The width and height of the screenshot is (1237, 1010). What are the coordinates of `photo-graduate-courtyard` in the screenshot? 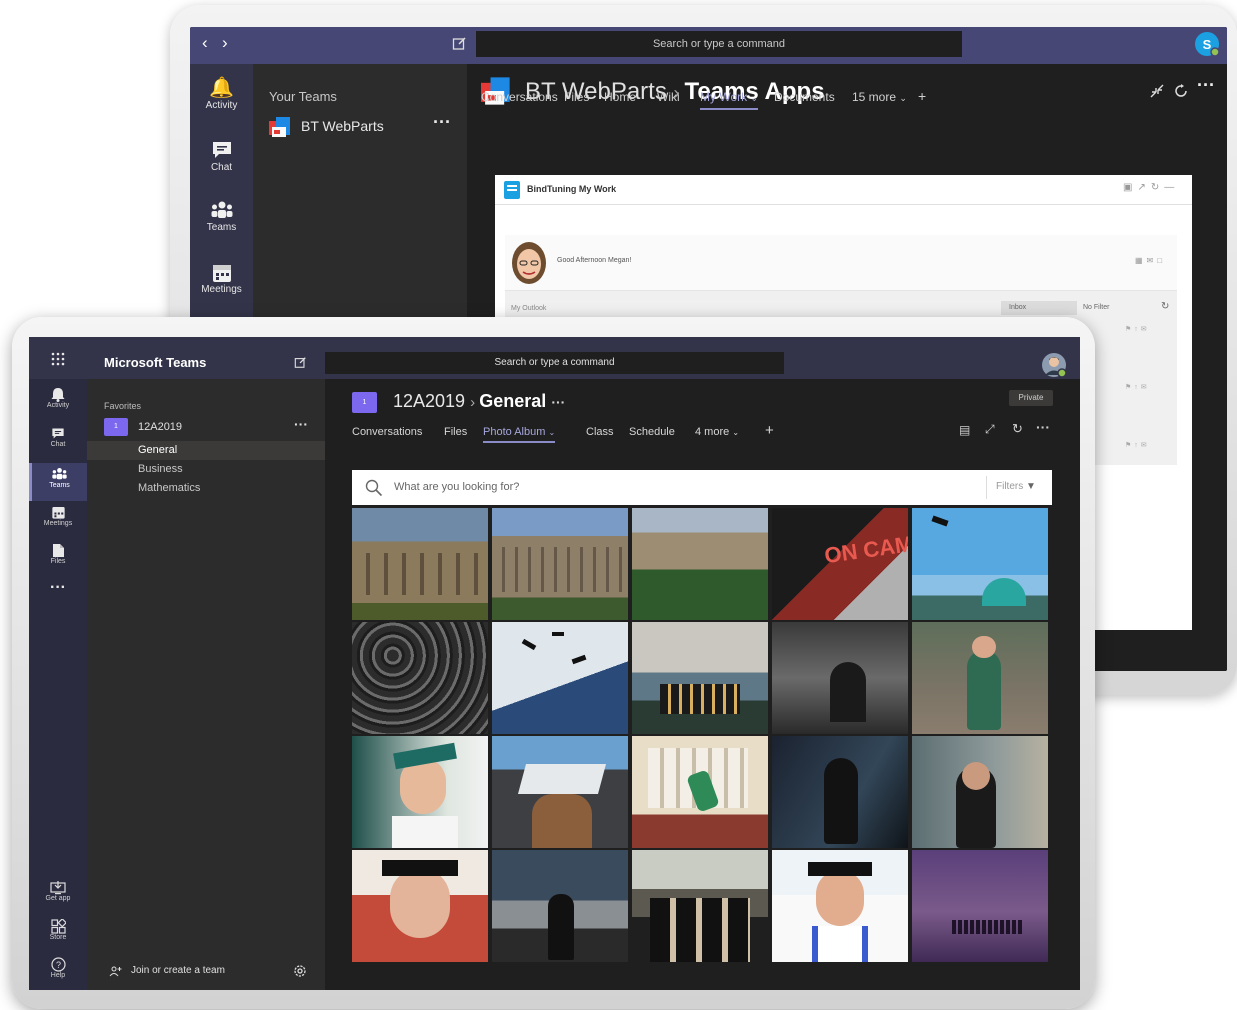 It's located at (560, 906).